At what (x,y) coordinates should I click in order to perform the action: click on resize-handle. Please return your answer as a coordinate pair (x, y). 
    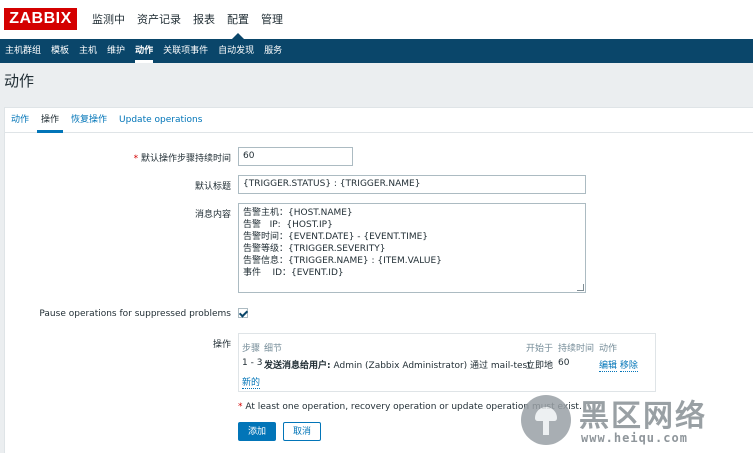
    Looking at the image, I should click on (580, 287).